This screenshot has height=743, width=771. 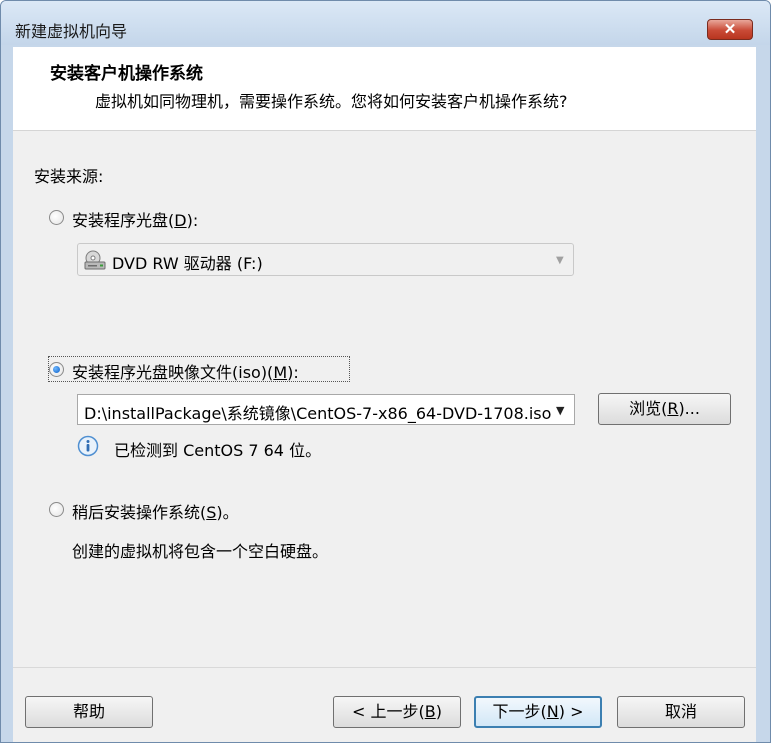 I want to click on window-title: 新建虚拟机向导, so click(x=71, y=31).